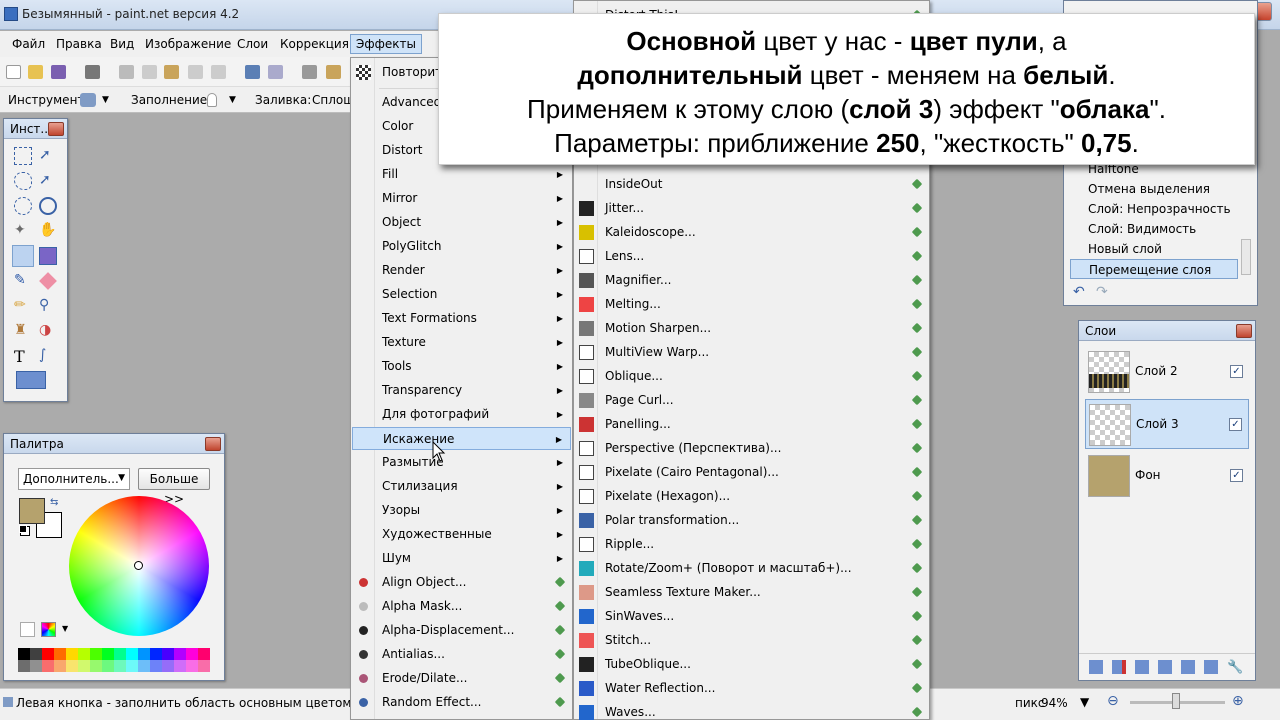 The height and width of the screenshot is (720, 1280). Describe the element at coordinates (92, 72) in the screenshot. I see `print-icon` at that location.